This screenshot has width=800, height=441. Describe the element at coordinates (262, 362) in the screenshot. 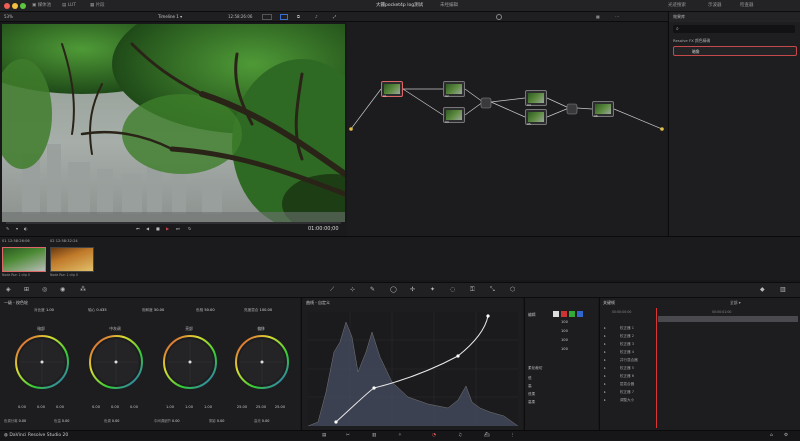

I see `offset-wheel-graphic` at that location.